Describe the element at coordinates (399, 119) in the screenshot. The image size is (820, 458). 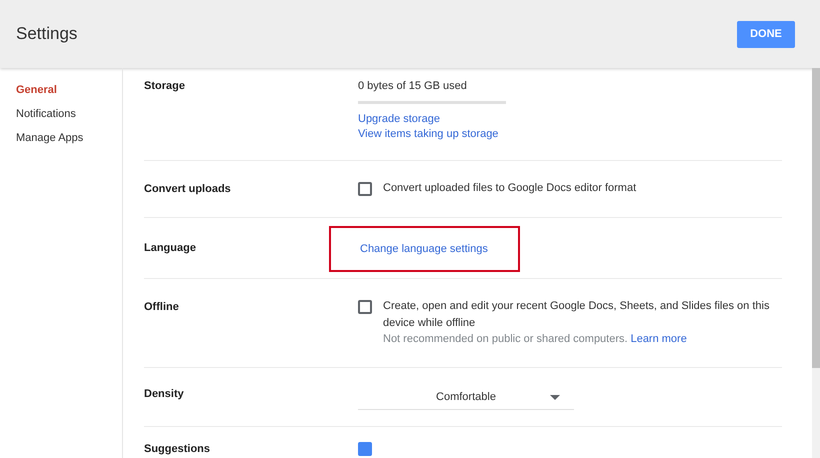
I see `storage-link: Upgrade storage` at that location.